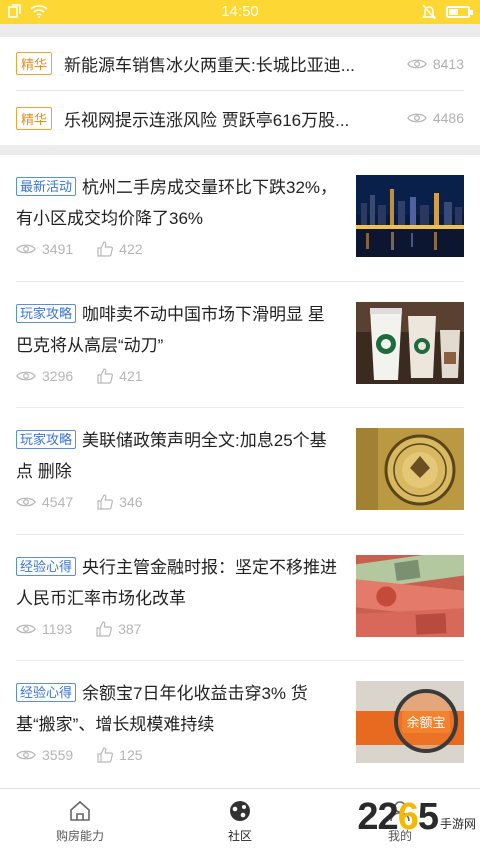 The width and height of the screenshot is (480, 853). What do you see at coordinates (130, 628) in the screenshot?
I see `like-count-value: 387` at bounding box center [130, 628].